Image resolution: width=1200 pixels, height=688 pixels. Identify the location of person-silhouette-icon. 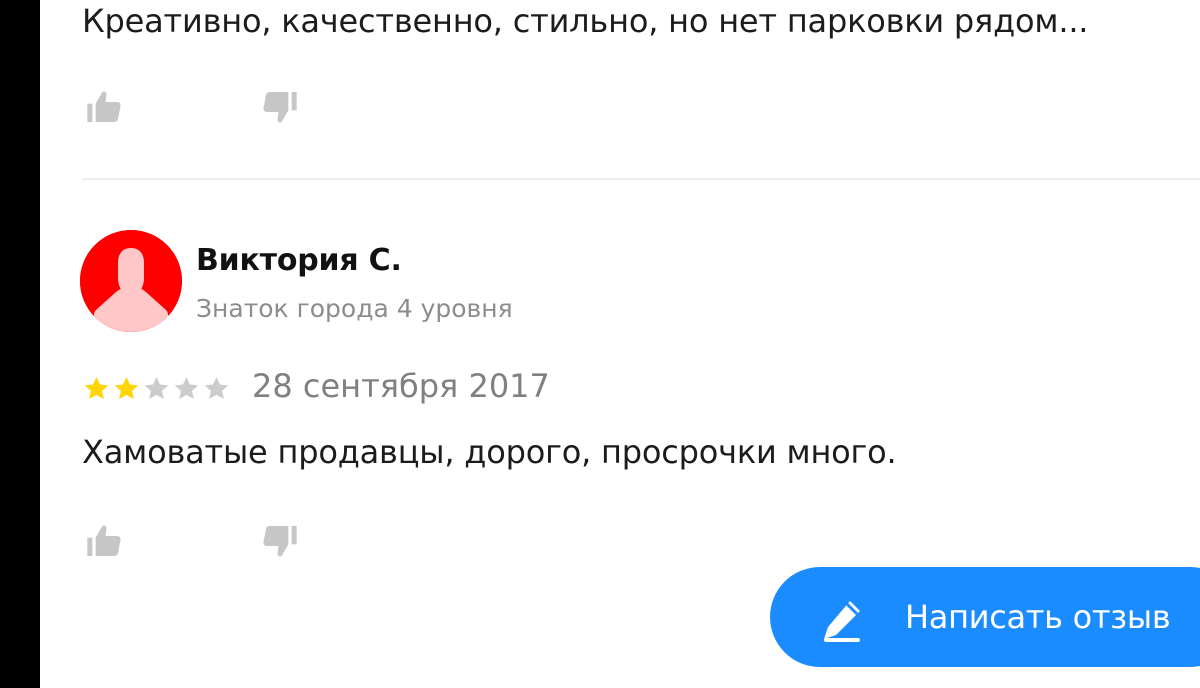
(131, 281).